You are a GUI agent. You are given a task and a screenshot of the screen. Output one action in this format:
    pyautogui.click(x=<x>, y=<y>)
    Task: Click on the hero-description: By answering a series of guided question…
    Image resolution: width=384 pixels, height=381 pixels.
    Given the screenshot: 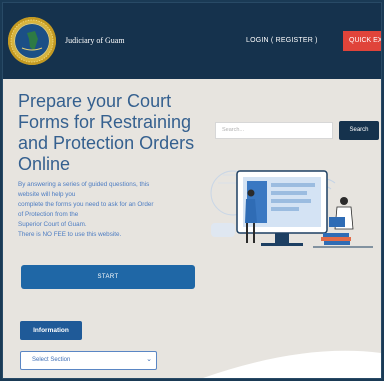 What is the action you would take?
    pyautogui.click(x=110, y=210)
    